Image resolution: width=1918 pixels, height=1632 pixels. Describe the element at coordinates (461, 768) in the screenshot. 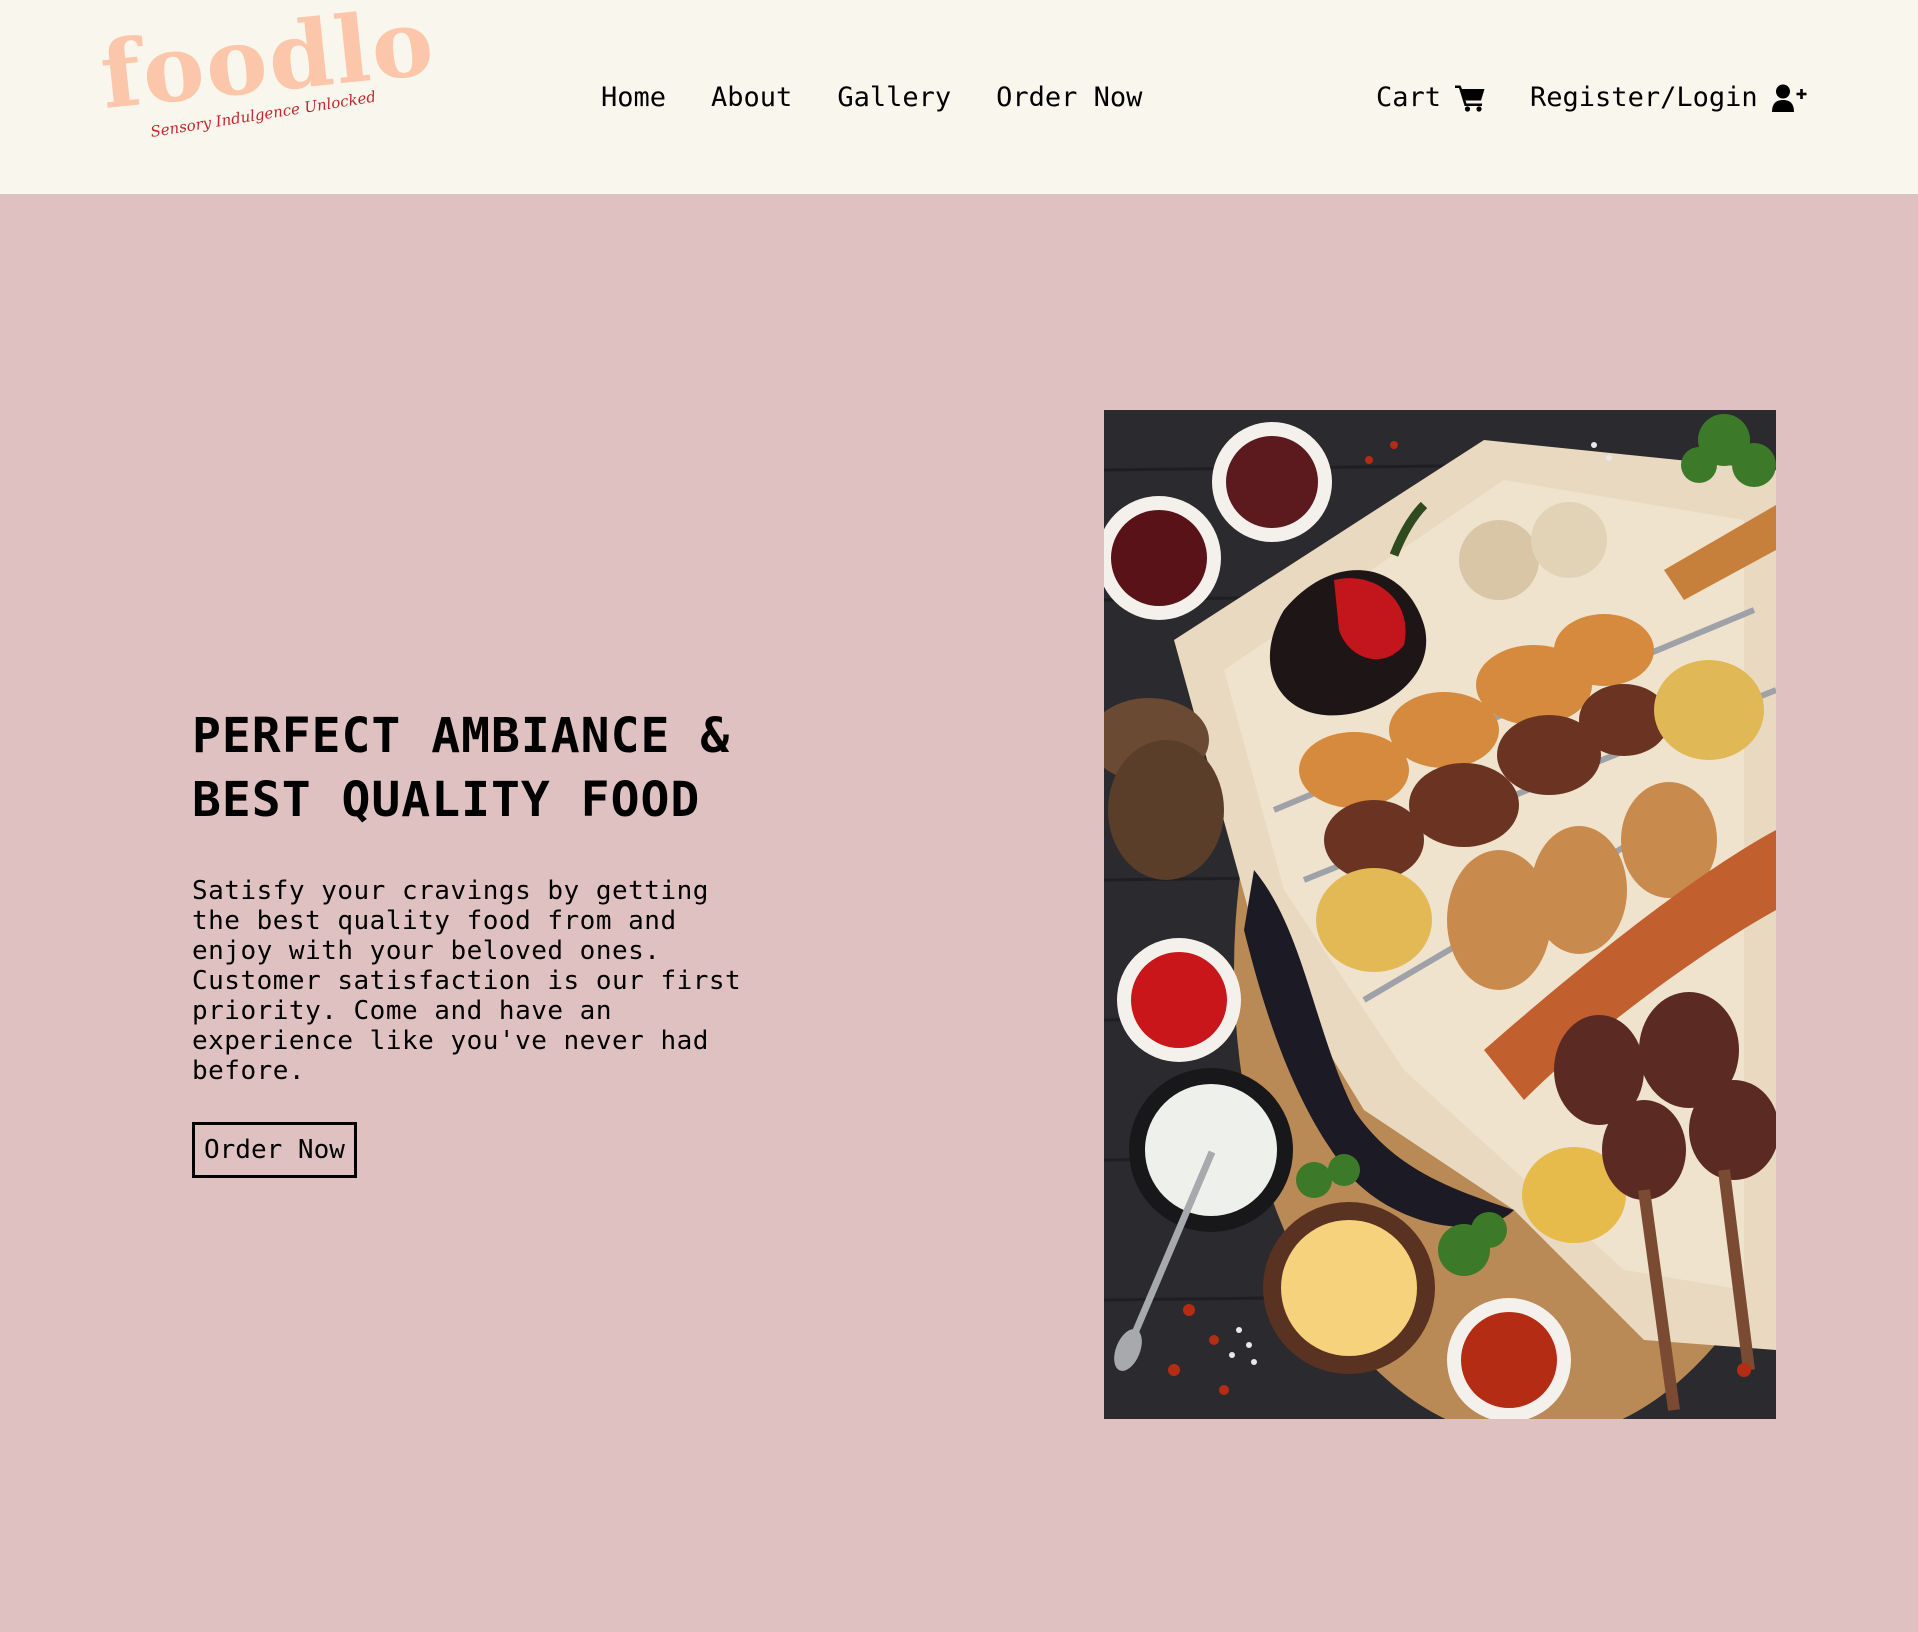

I see `hero-title: PERFECT AMBIANCE & BEST QUALITY FOOD` at that location.